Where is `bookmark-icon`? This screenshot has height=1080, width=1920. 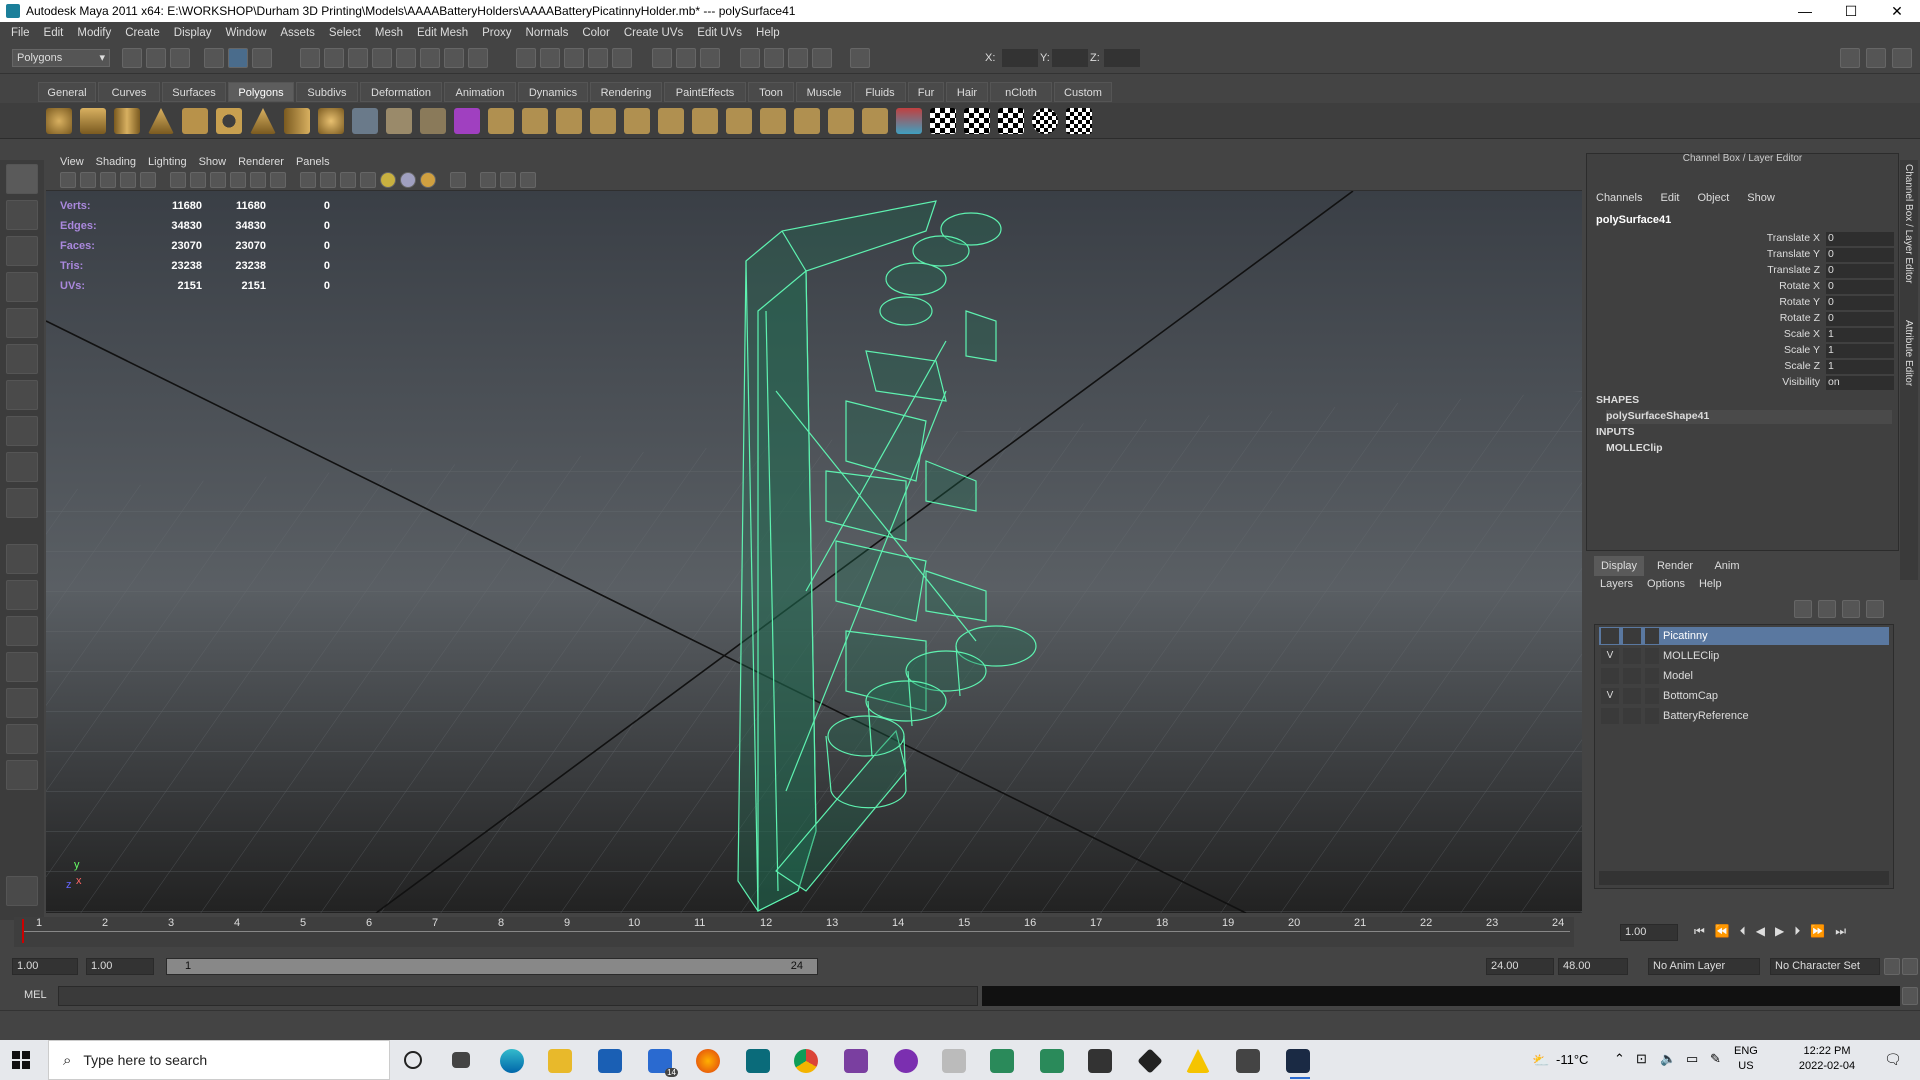
bookmark-icon is located at coordinates (108, 180).